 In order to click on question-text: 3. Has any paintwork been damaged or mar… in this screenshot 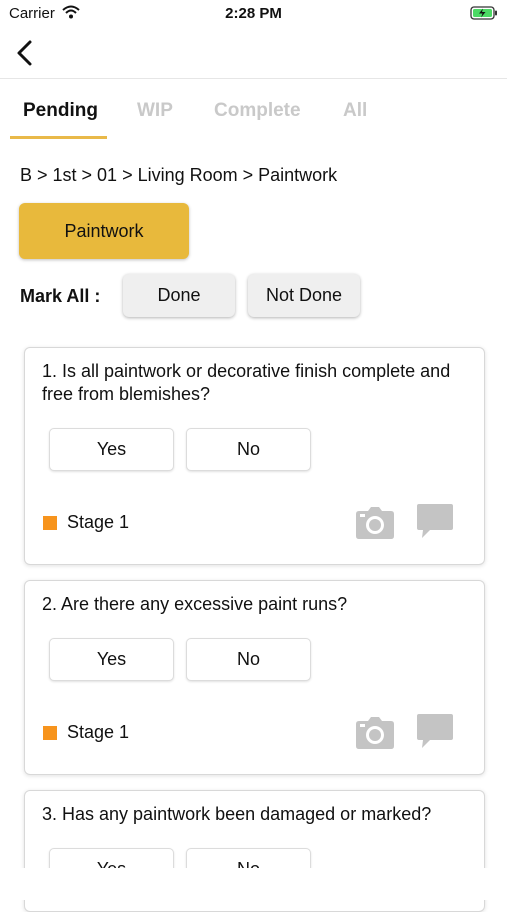, I will do `click(237, 814)`.